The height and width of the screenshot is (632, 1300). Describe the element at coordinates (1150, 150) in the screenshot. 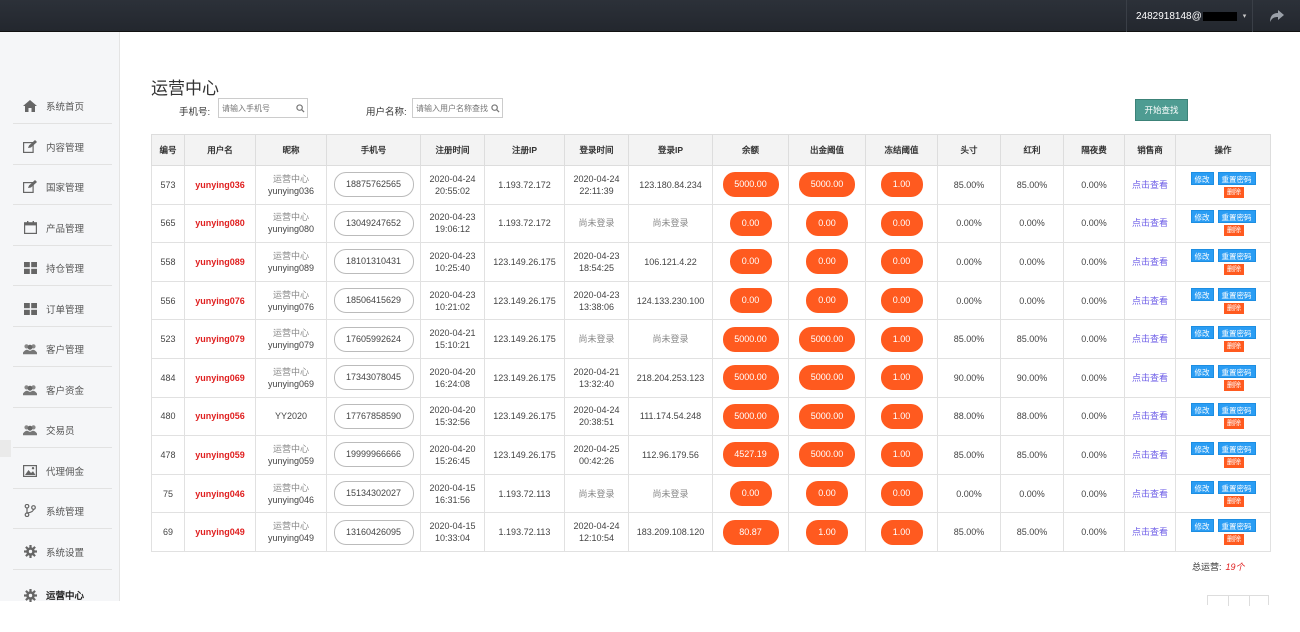

I see `column-header: 销售商` at that location.